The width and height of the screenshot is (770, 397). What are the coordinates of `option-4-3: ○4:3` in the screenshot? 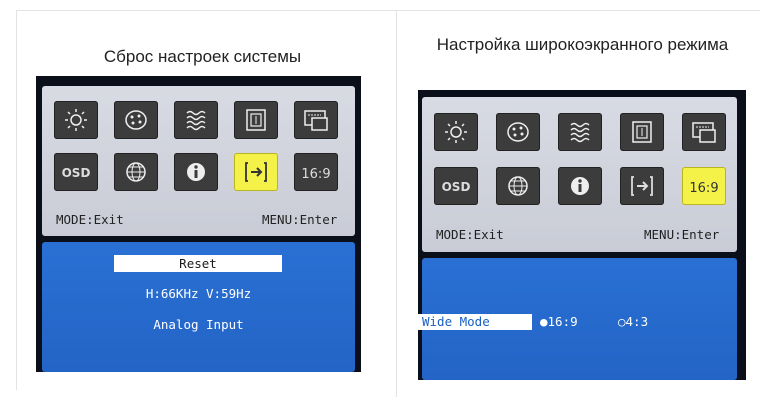 It's located at (633, 322).